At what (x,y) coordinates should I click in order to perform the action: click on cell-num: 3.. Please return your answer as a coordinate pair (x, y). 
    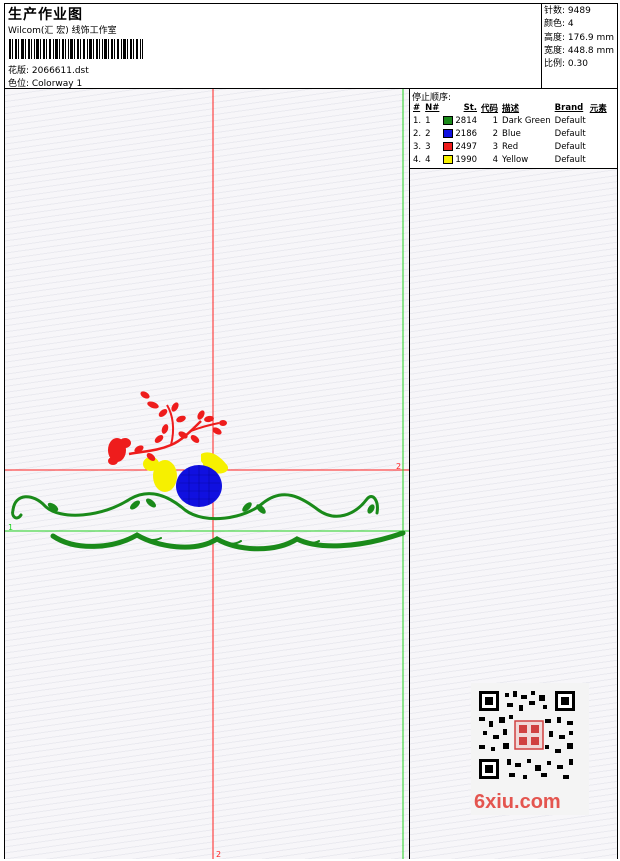
    Looking at the image, I should click on (417, 146).